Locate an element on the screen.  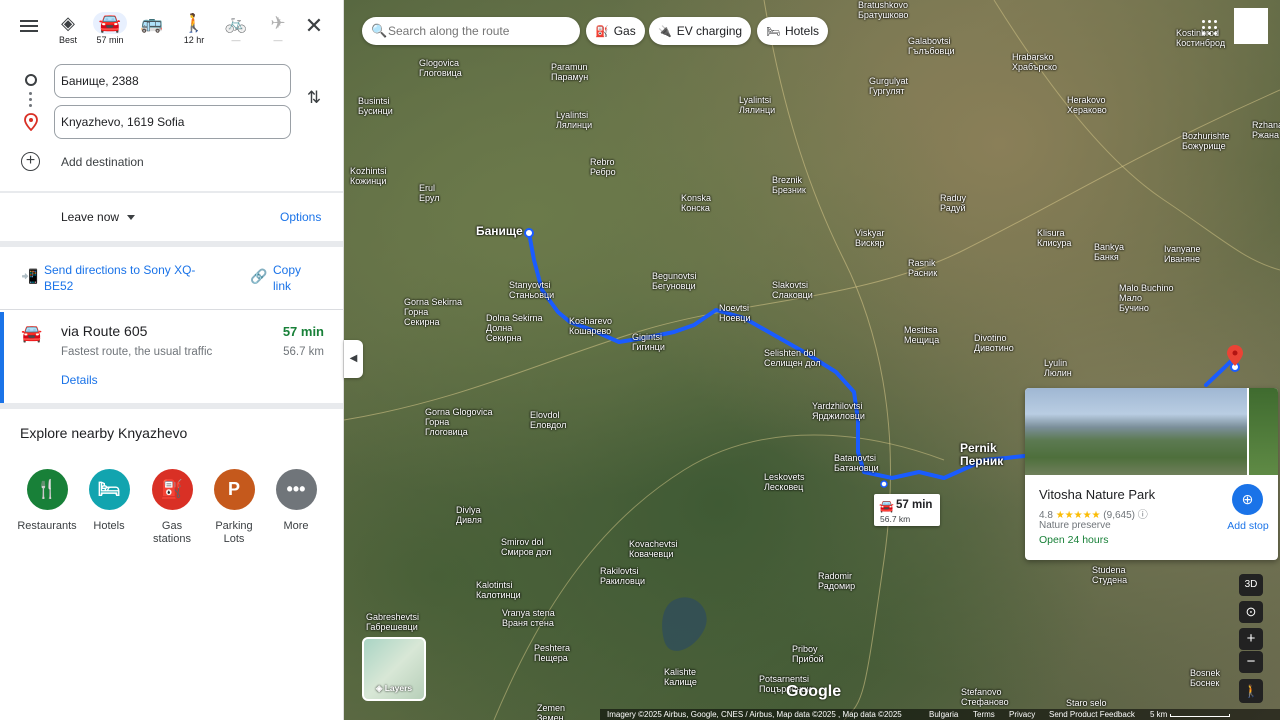
search-icon: 🔍 is located at coordinates (379, 30).